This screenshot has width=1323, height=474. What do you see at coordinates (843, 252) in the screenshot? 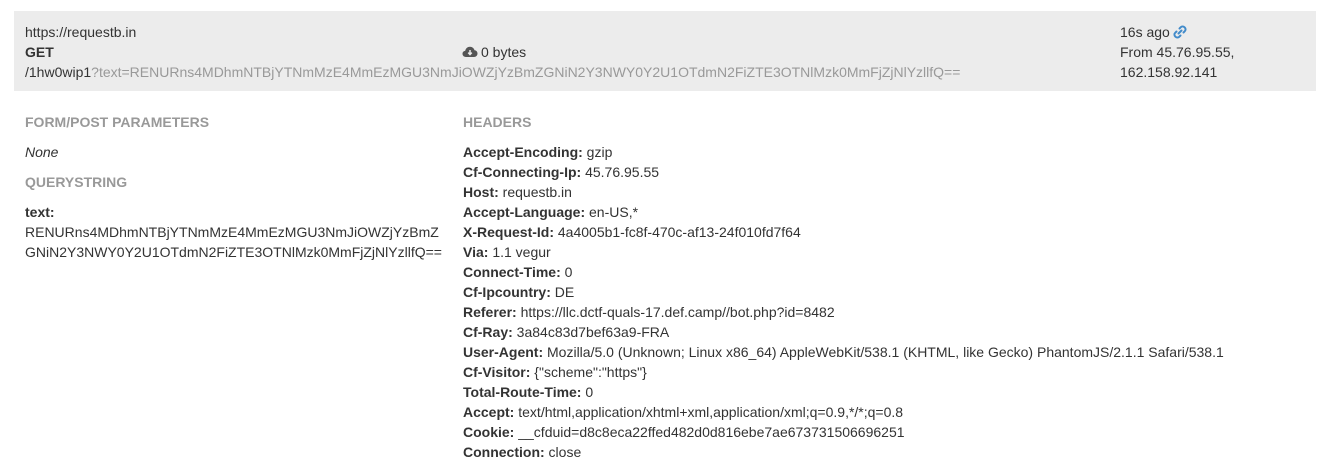
I see `header-row: Via: 1.1 vegur` at bounding box center [843, 252].